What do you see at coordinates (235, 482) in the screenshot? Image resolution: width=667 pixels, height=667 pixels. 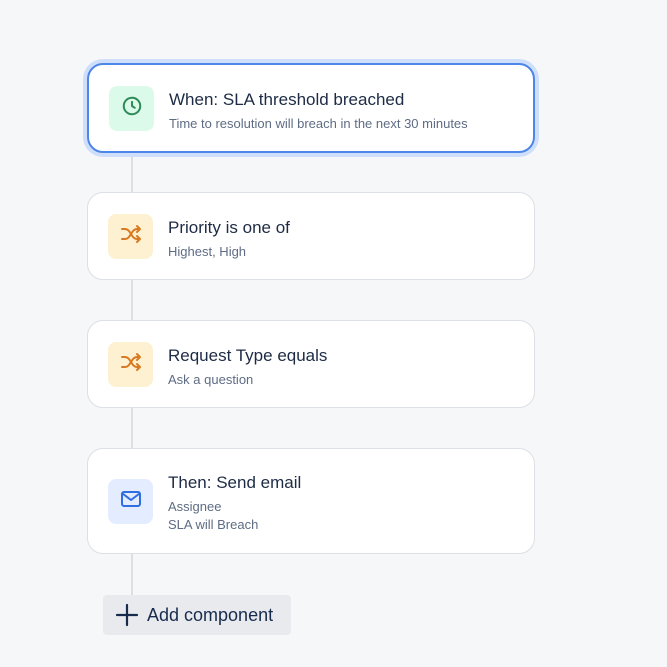 I see `card-title: Then: Send email` at bounding box center [235, 482].